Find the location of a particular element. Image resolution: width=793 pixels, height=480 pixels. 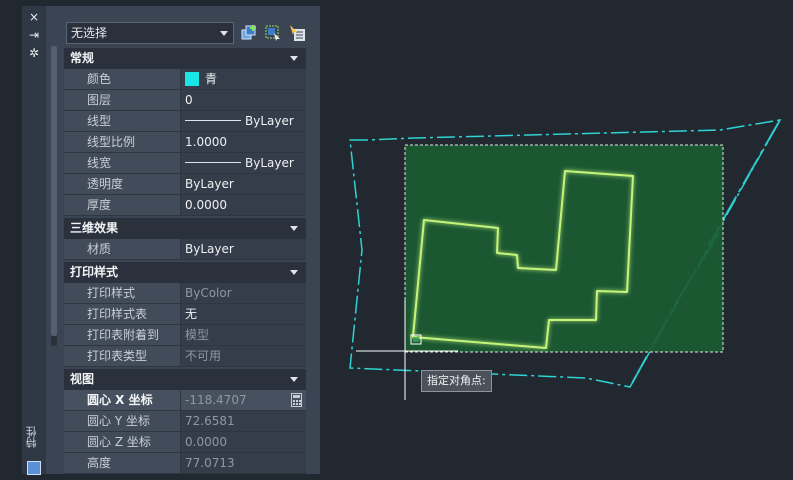

property-row-center-y: 圆心 Y 坐标 72.6581 is located at coordinates (185, 421).